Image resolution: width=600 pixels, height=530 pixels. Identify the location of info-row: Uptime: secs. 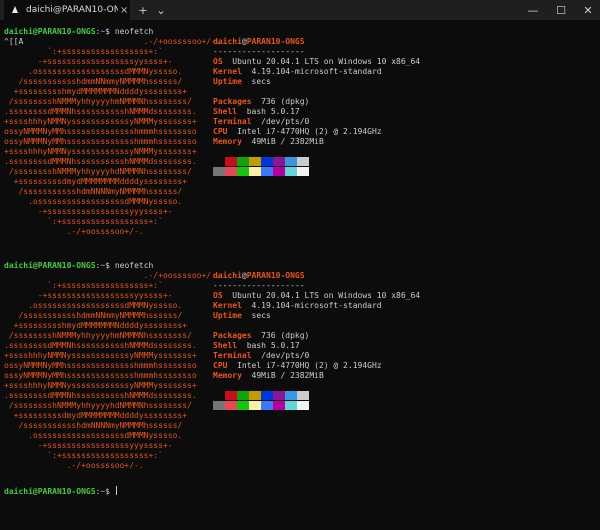
(242, 315).